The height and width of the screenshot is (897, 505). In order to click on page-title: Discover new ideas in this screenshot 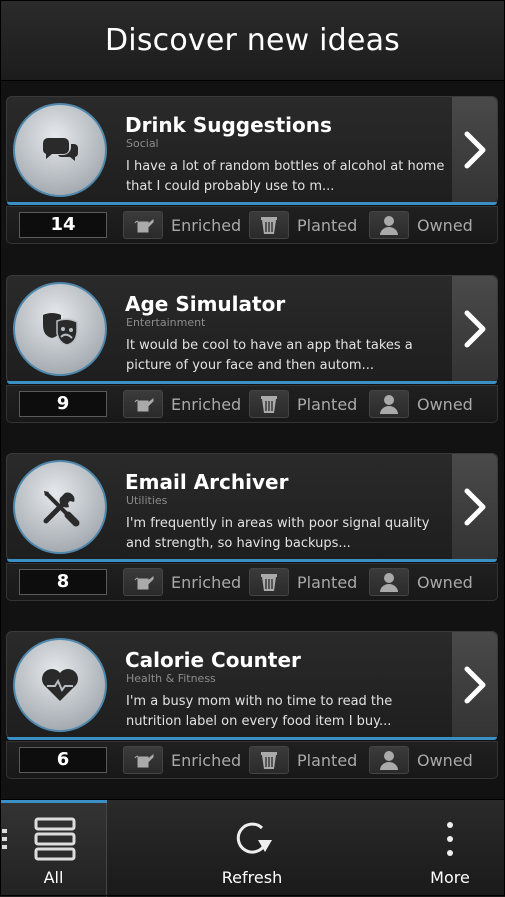, I will do `click(252, 40)`.